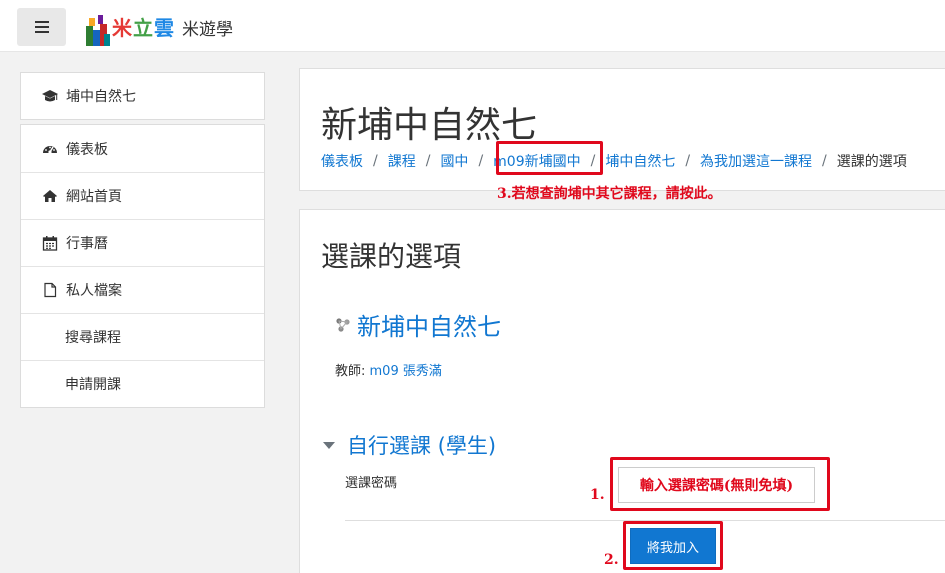 The width and height of the screenshot is (945, 573). I want to click on teacher-line: 教師: m09 張秀滿, so click(388, 369).